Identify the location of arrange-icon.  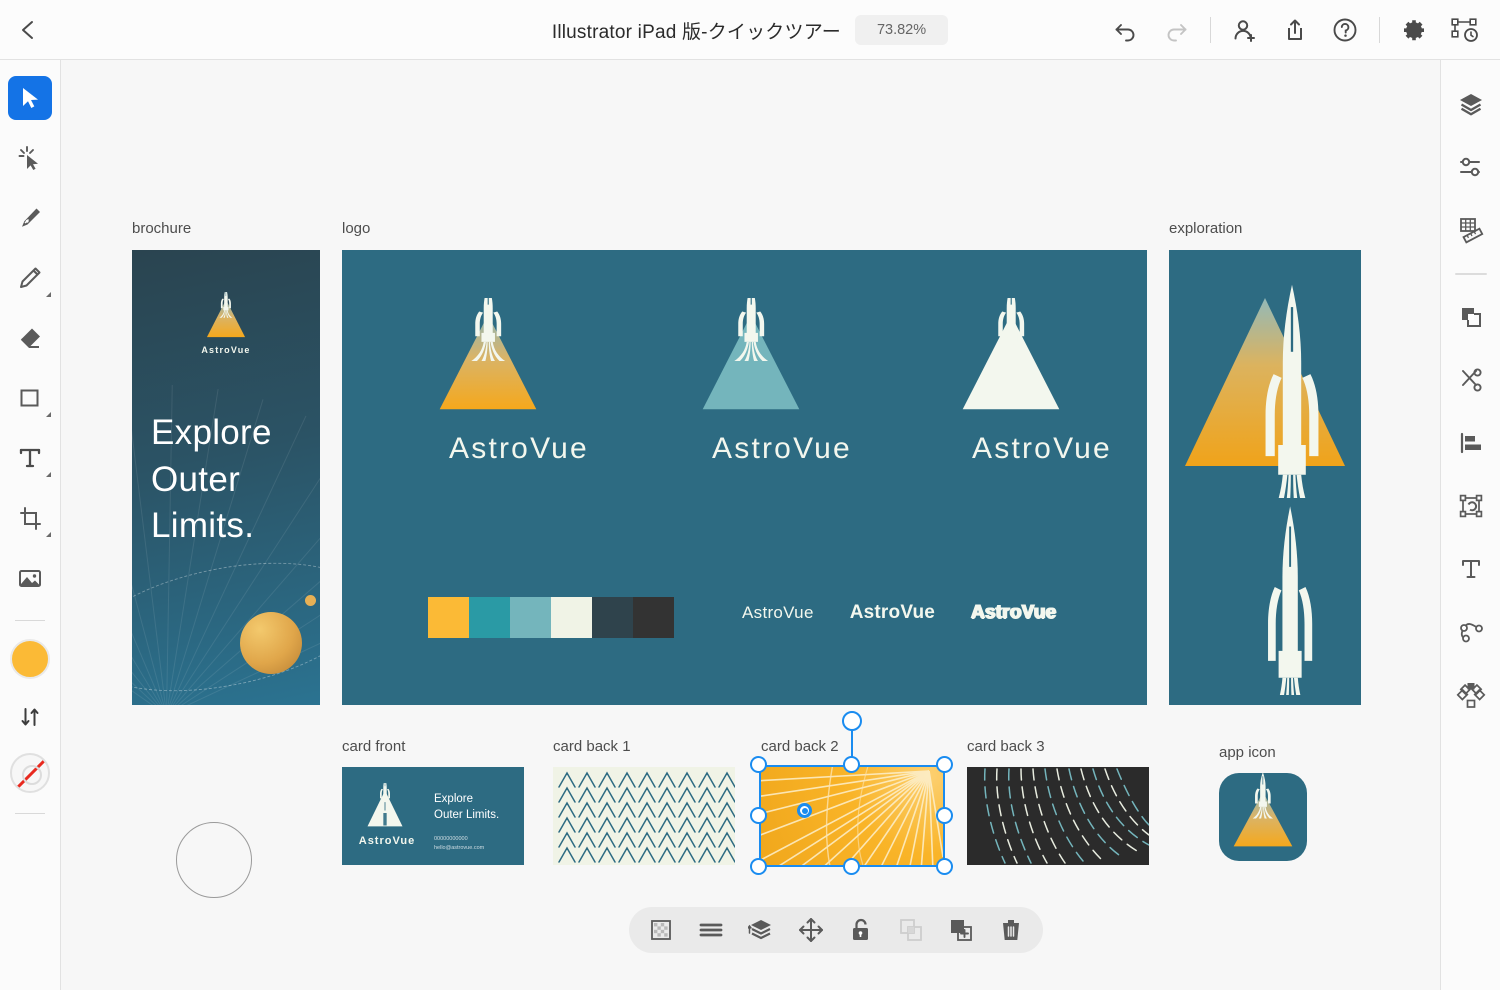
(761, 930).